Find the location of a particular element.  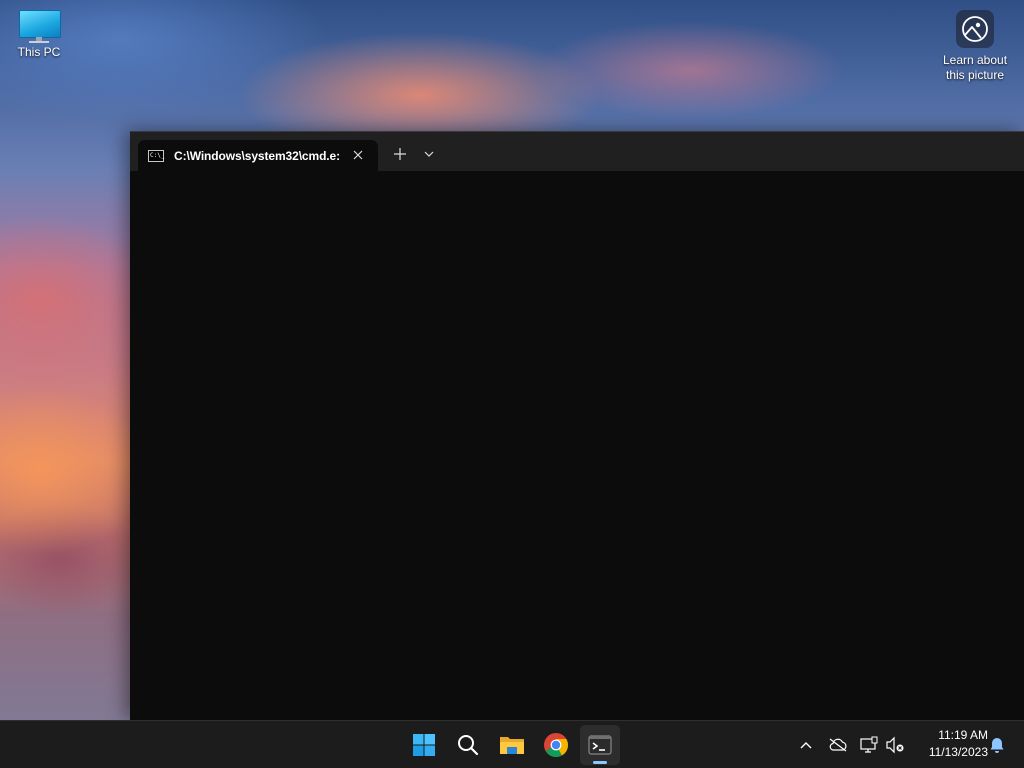

bell-icon is located at coordinates (997, 745).